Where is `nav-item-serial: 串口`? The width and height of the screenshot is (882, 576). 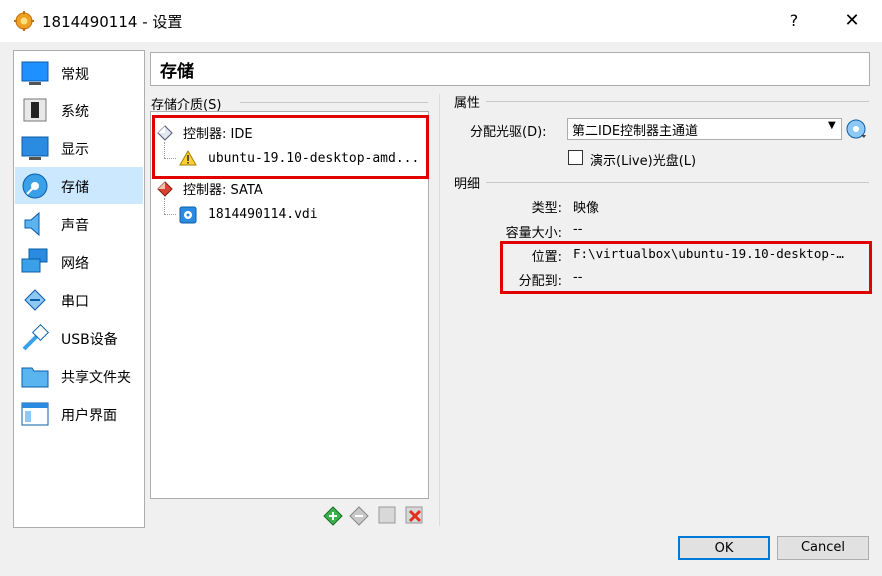
nav-item-serial: 串口 is located at coordinates (79, 299).